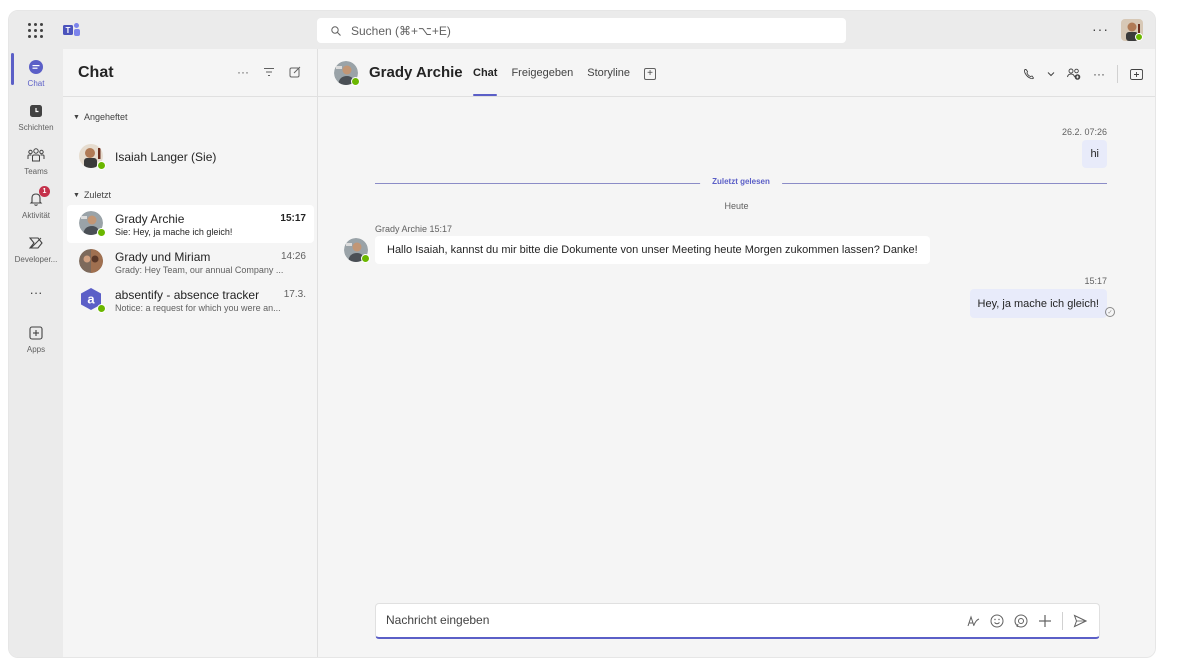  I want to click on section-recent: ▼ Zuletzt, so click(87, 195).